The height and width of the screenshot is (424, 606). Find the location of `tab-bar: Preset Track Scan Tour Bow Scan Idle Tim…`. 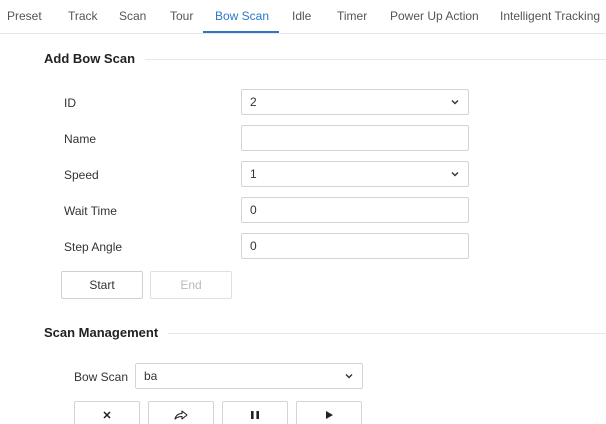

tab-bar: Preset Track Scan Tour Bow Scan Idle Tim… is located at coordinates (303, 17).